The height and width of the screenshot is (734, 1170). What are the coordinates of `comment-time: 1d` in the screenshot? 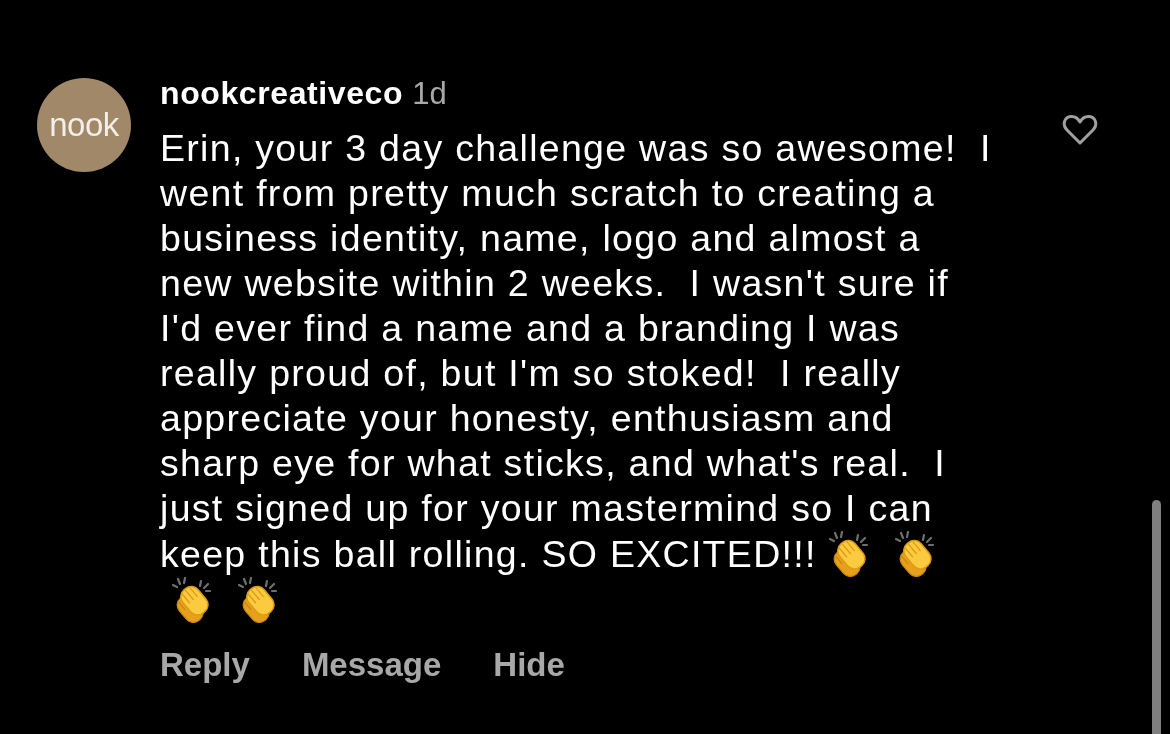 It's located at (429, 94).